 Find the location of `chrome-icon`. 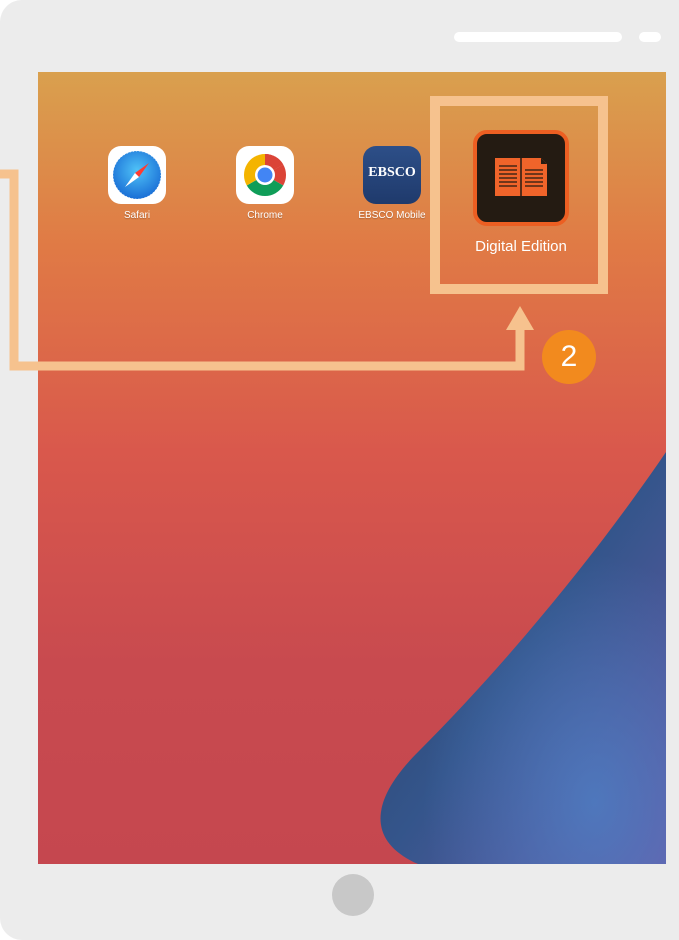

chrome-icon is located at coordinates (265, 175).